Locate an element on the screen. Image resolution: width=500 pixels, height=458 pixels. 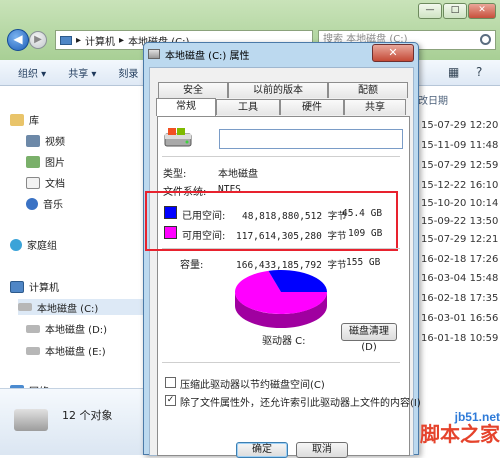
watermark-name: 脚本之家 is located at coordinates (460, 435).